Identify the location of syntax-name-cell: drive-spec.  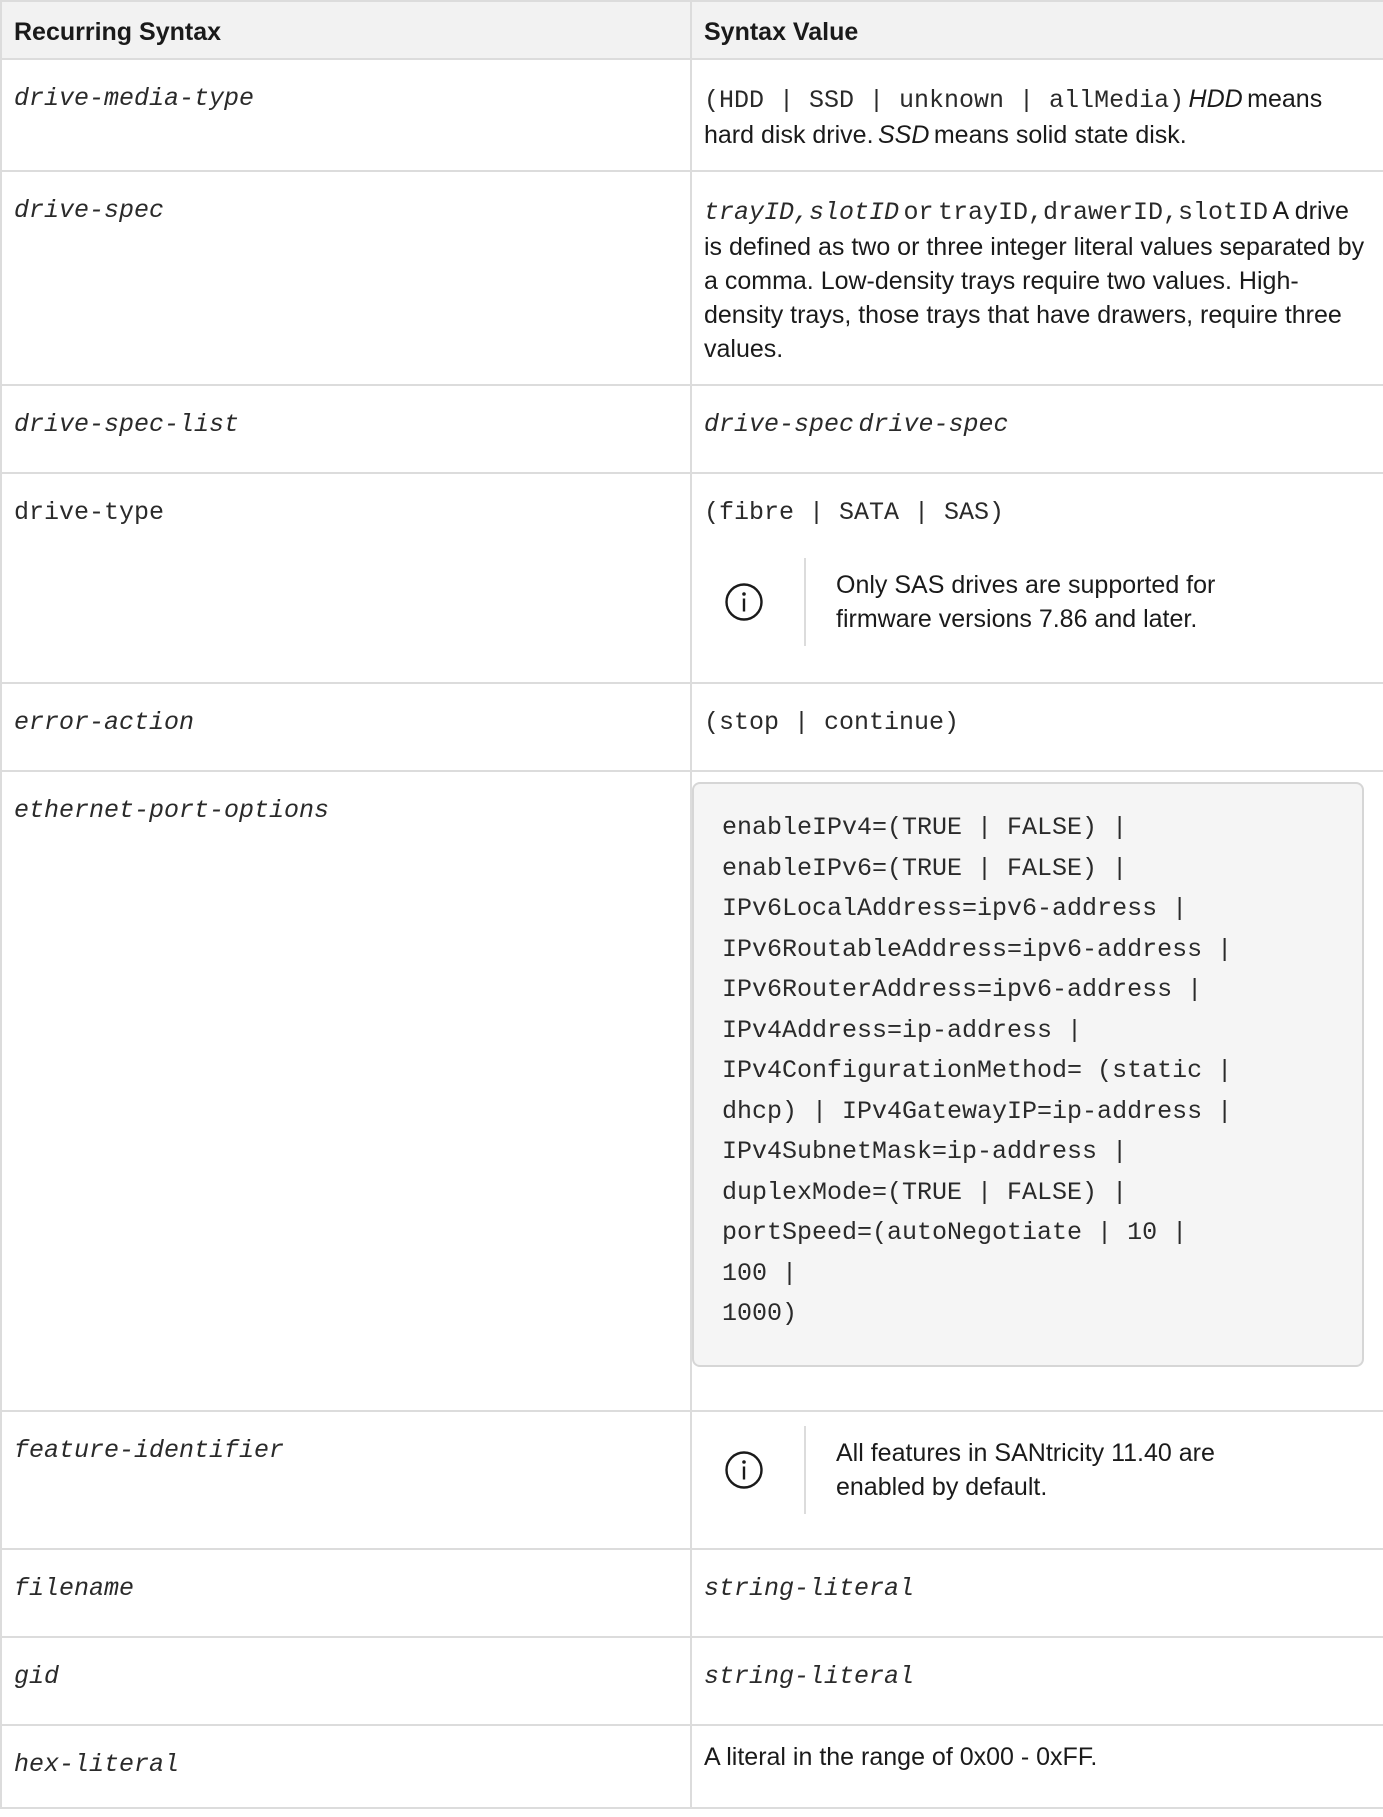
(346, 278).